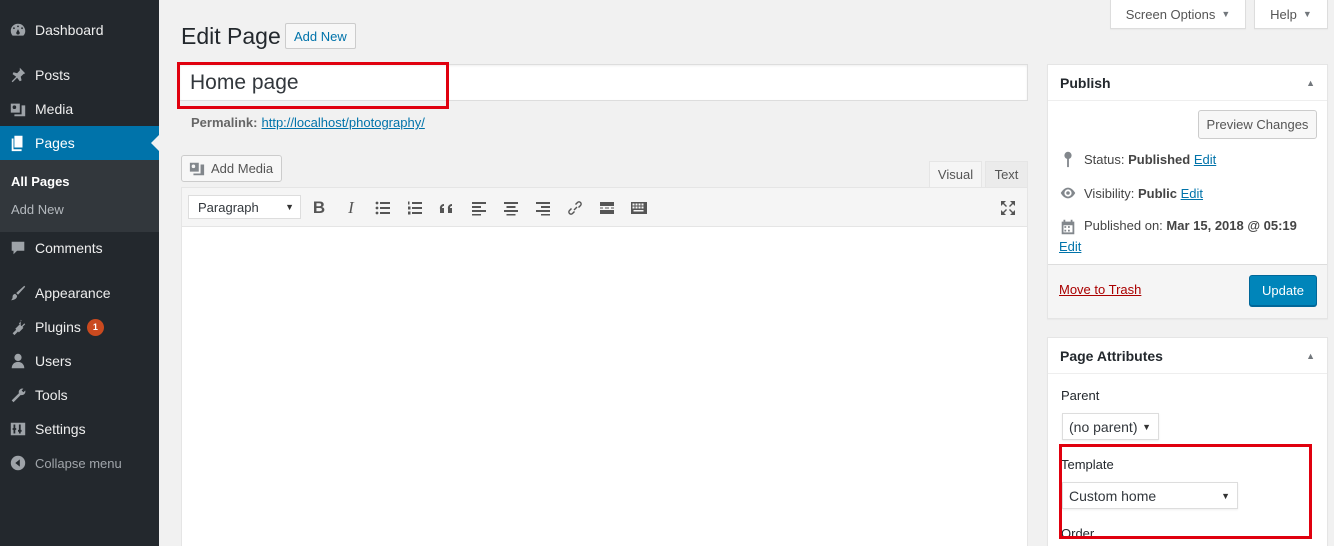 The width and height of the screenshot is (1334, 546). What do you see at coordinates (955, 174) in the screenshot?
I see `tab-visual: Visual` at bounding box center [955, 174].